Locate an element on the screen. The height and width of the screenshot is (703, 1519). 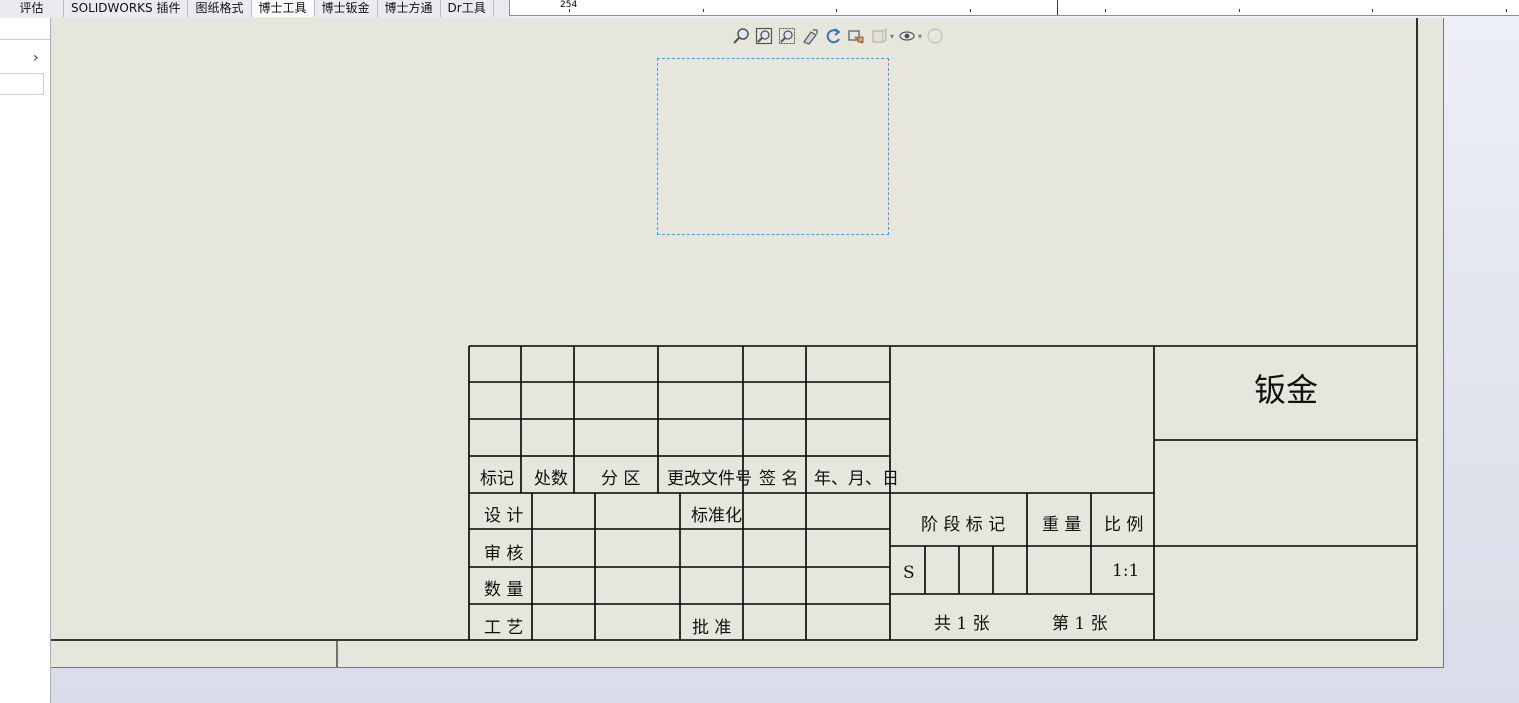
label-weight: 重 量 is located at coordinates (1062, 525).